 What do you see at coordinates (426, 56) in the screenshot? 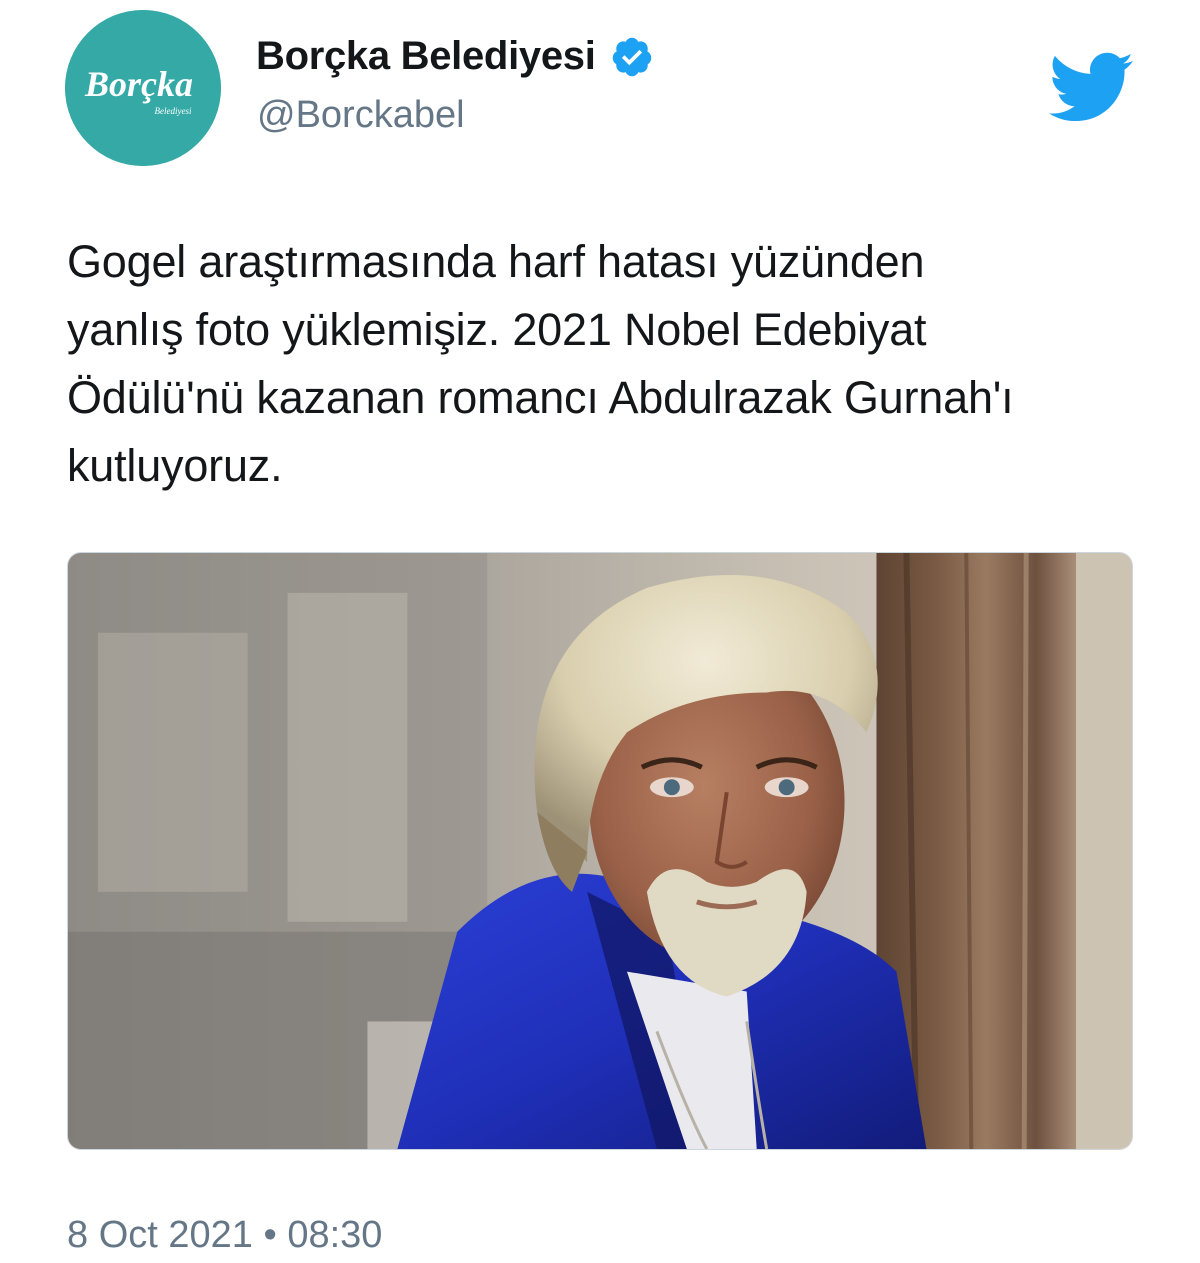
I see `display-name: Borçka Belediyesi` at bounding box center [426, 56].